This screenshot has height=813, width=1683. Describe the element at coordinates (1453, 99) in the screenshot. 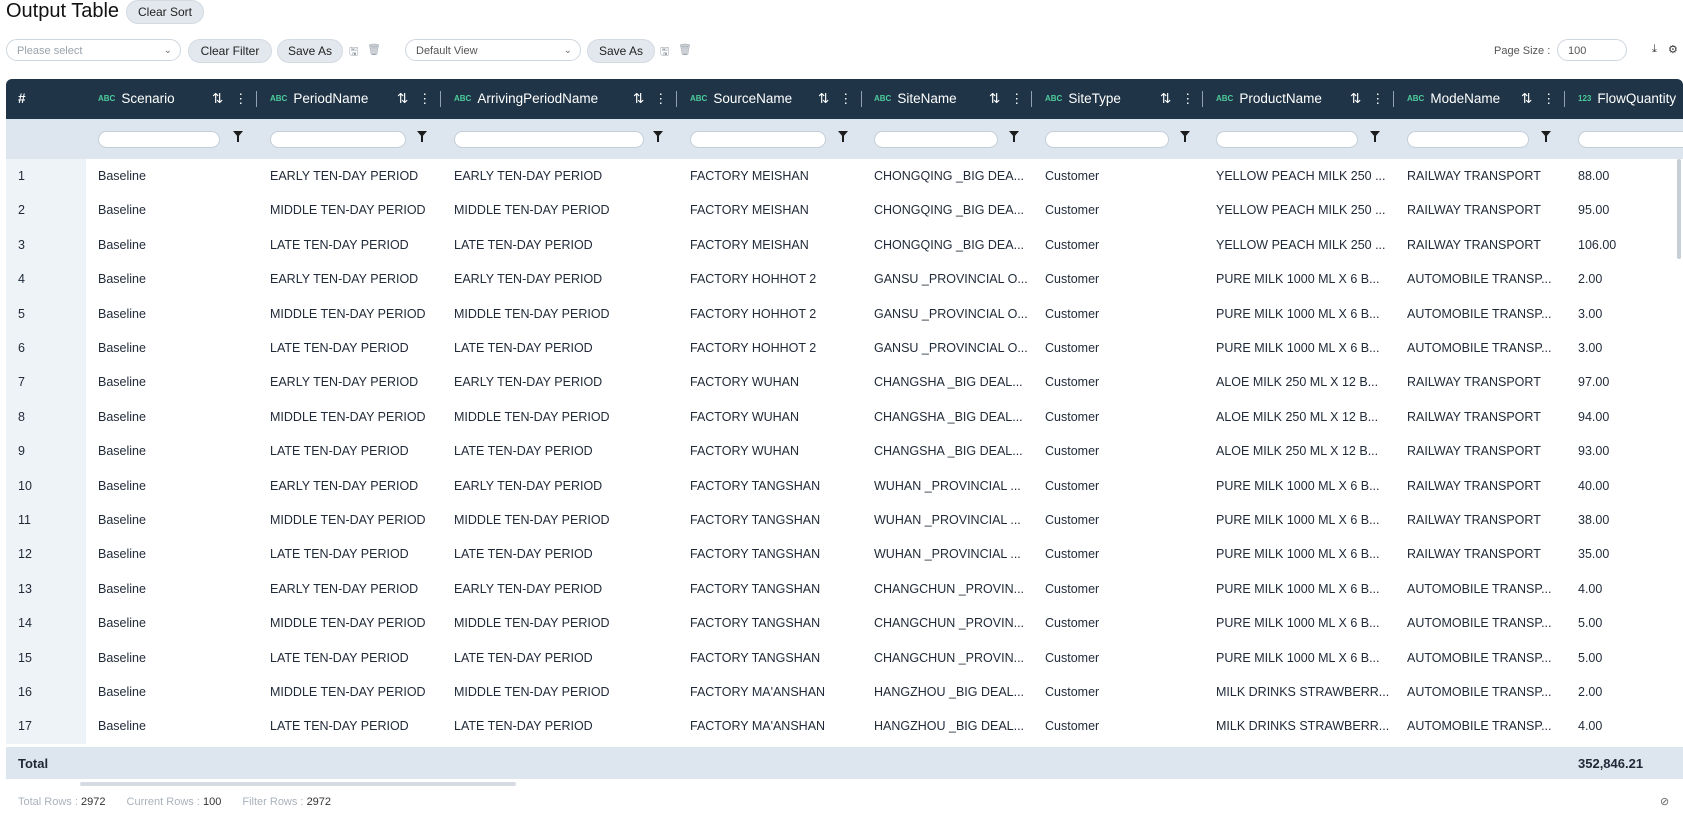

I see `column-header-modename: ABC ModeName` at that location.